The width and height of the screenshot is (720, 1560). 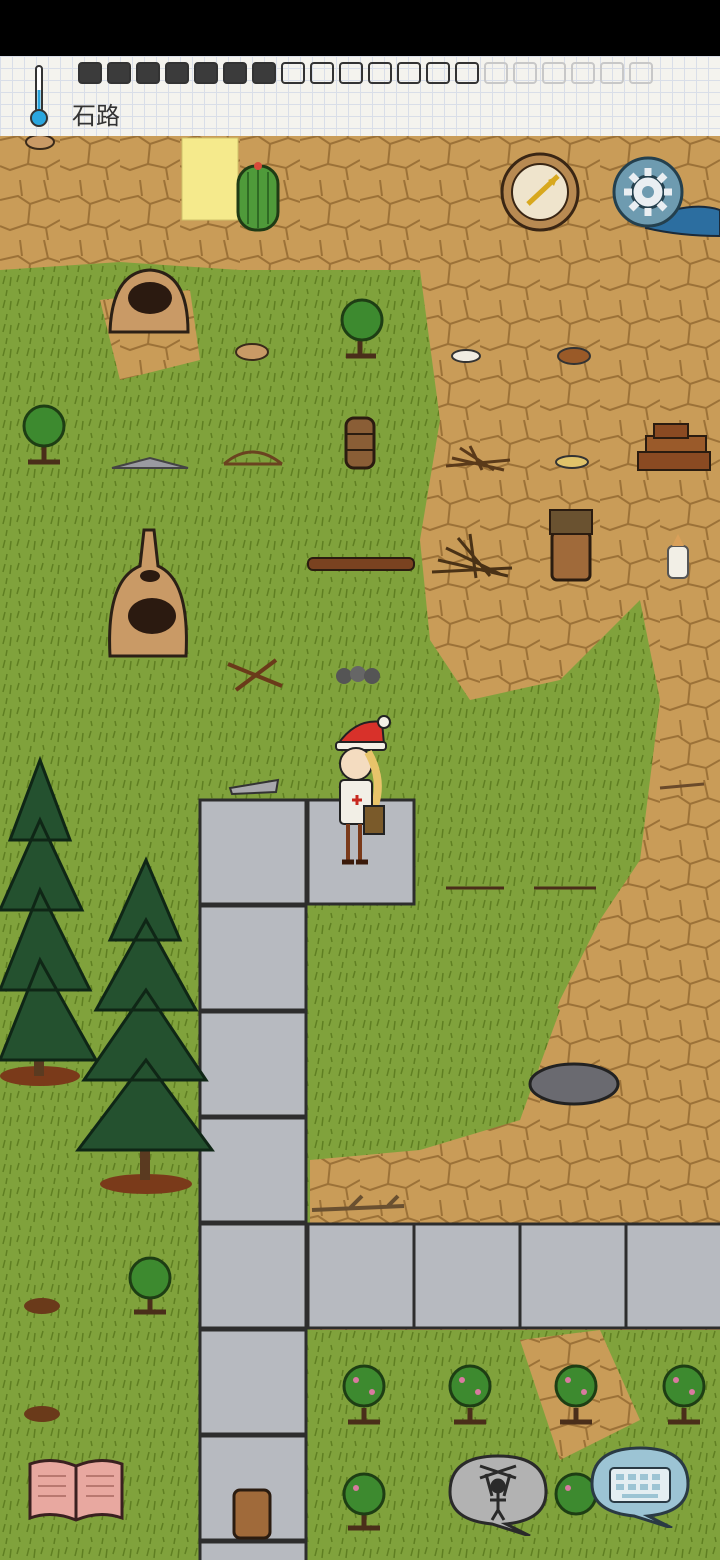 I want to click on compass-icon, so click(x=540, y=192).